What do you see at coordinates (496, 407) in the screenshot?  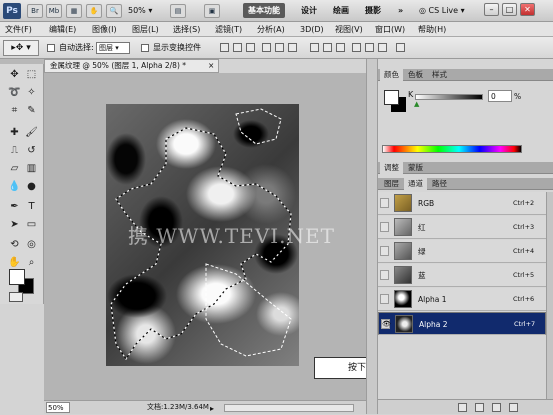 I see `new-channel-icon` at bounding box center [496, 407].